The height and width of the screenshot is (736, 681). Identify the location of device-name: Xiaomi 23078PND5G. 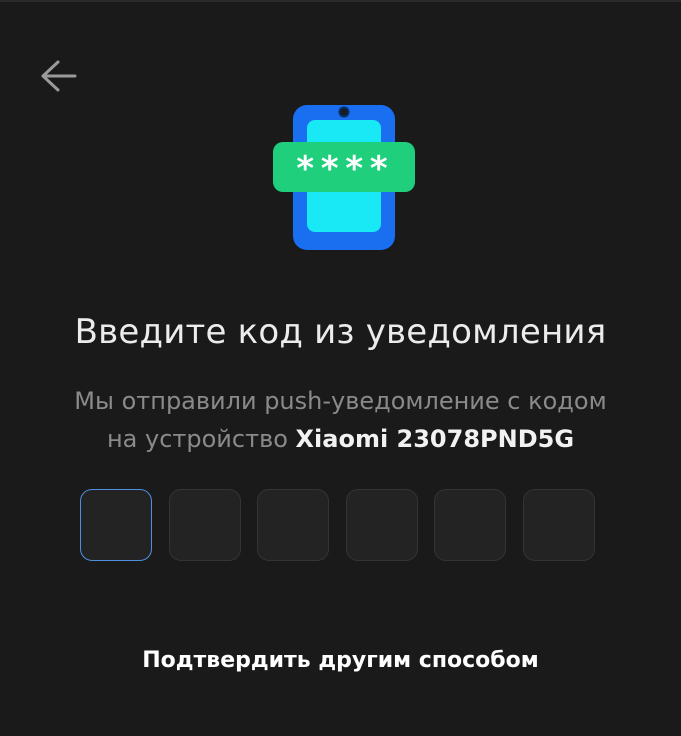
(435, 439).